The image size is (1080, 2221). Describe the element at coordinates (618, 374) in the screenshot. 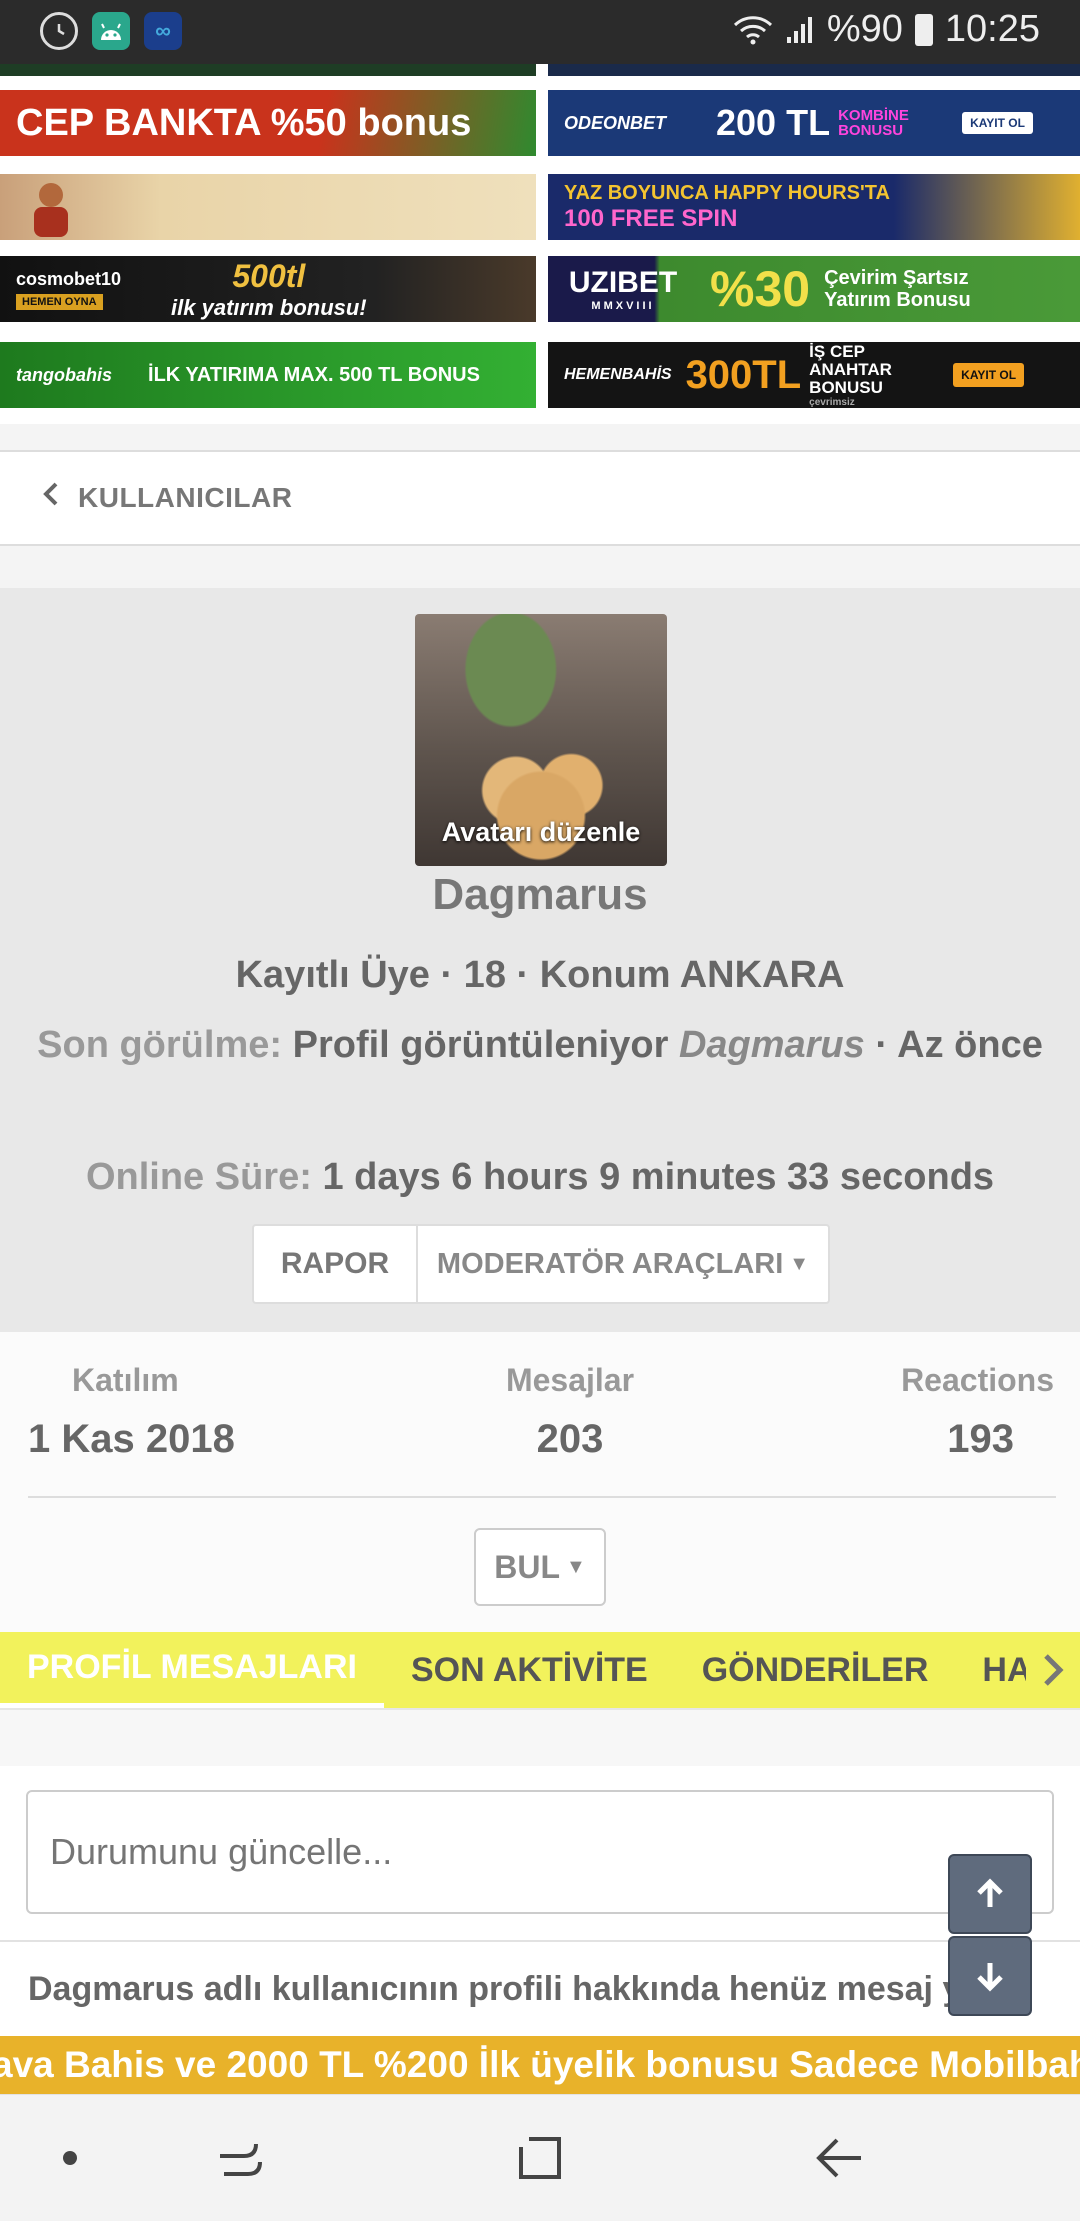

I see `ad-brand: HEMENBAHİS` at that location.